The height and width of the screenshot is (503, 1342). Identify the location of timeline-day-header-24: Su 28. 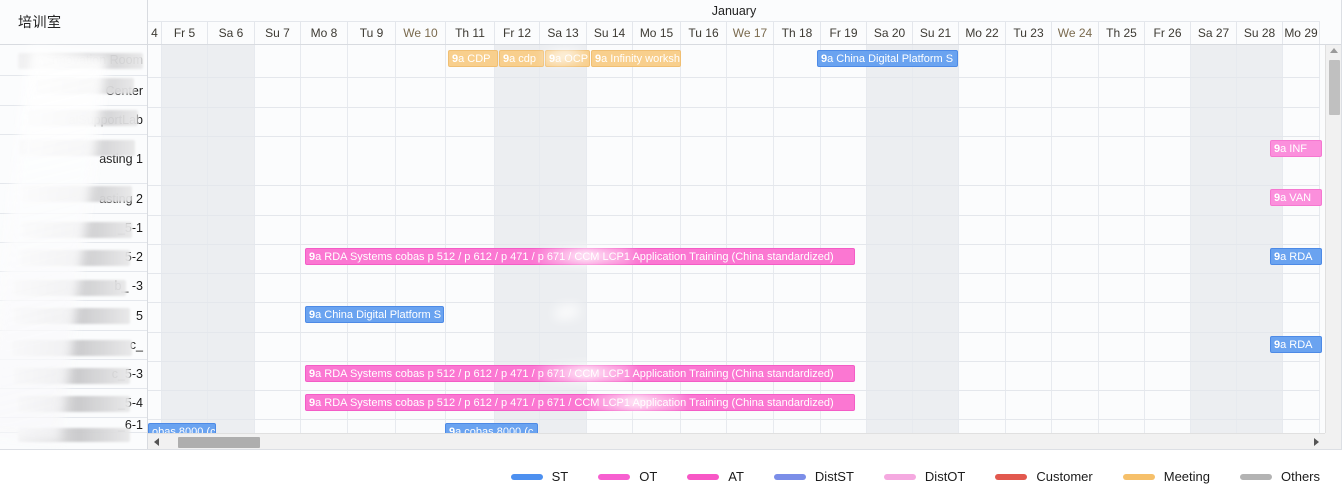
(1260, 33).